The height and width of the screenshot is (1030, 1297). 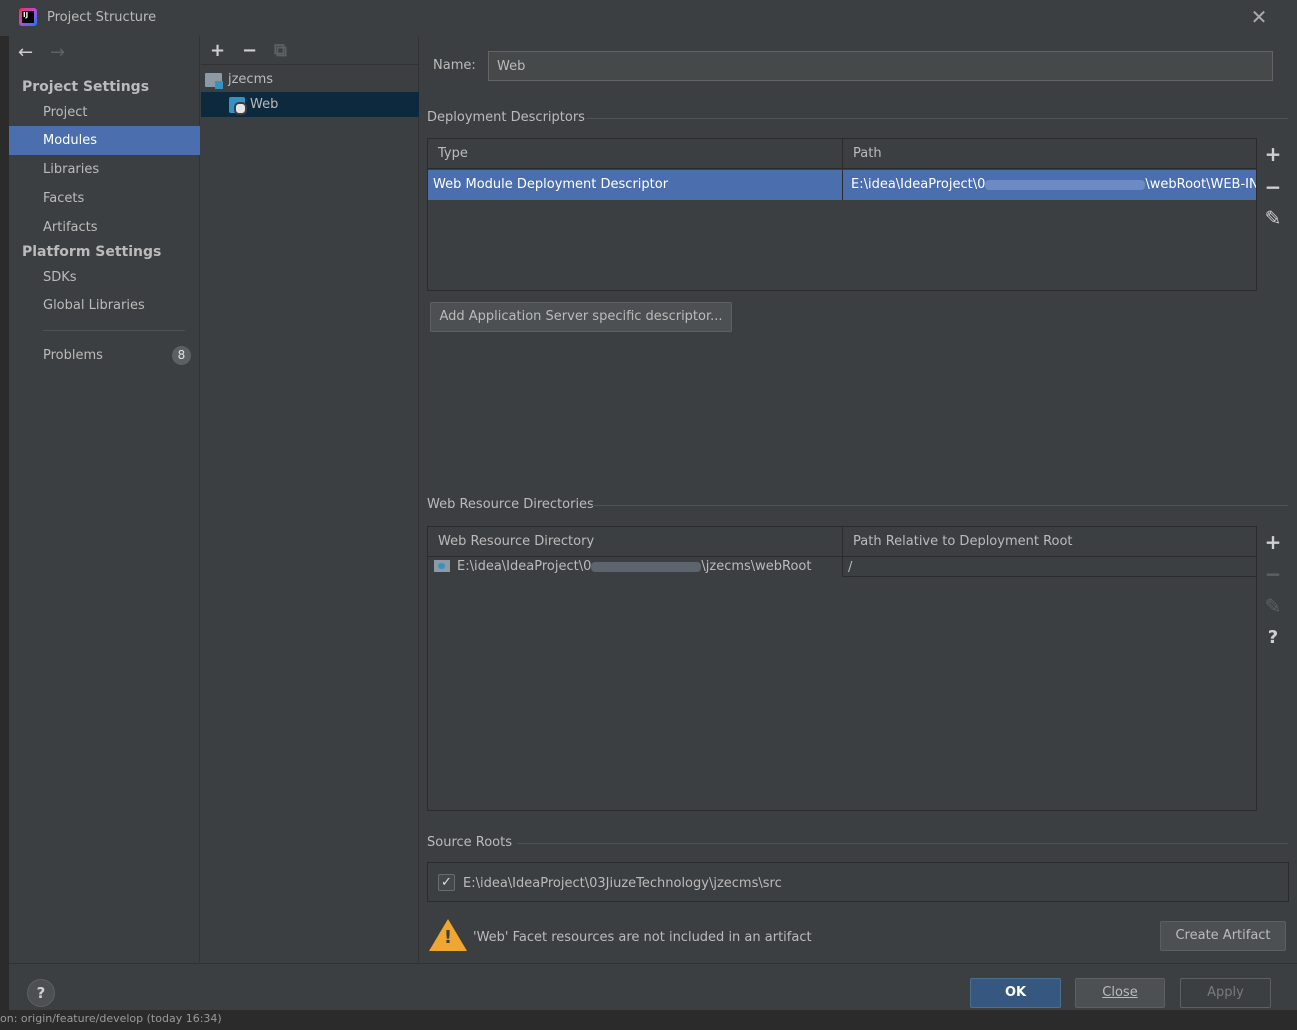 What do you see at coordinates (104, 140) in the screenshot?
I see `sidebar-item-modules: Modules` at bounding box center [104, 140].